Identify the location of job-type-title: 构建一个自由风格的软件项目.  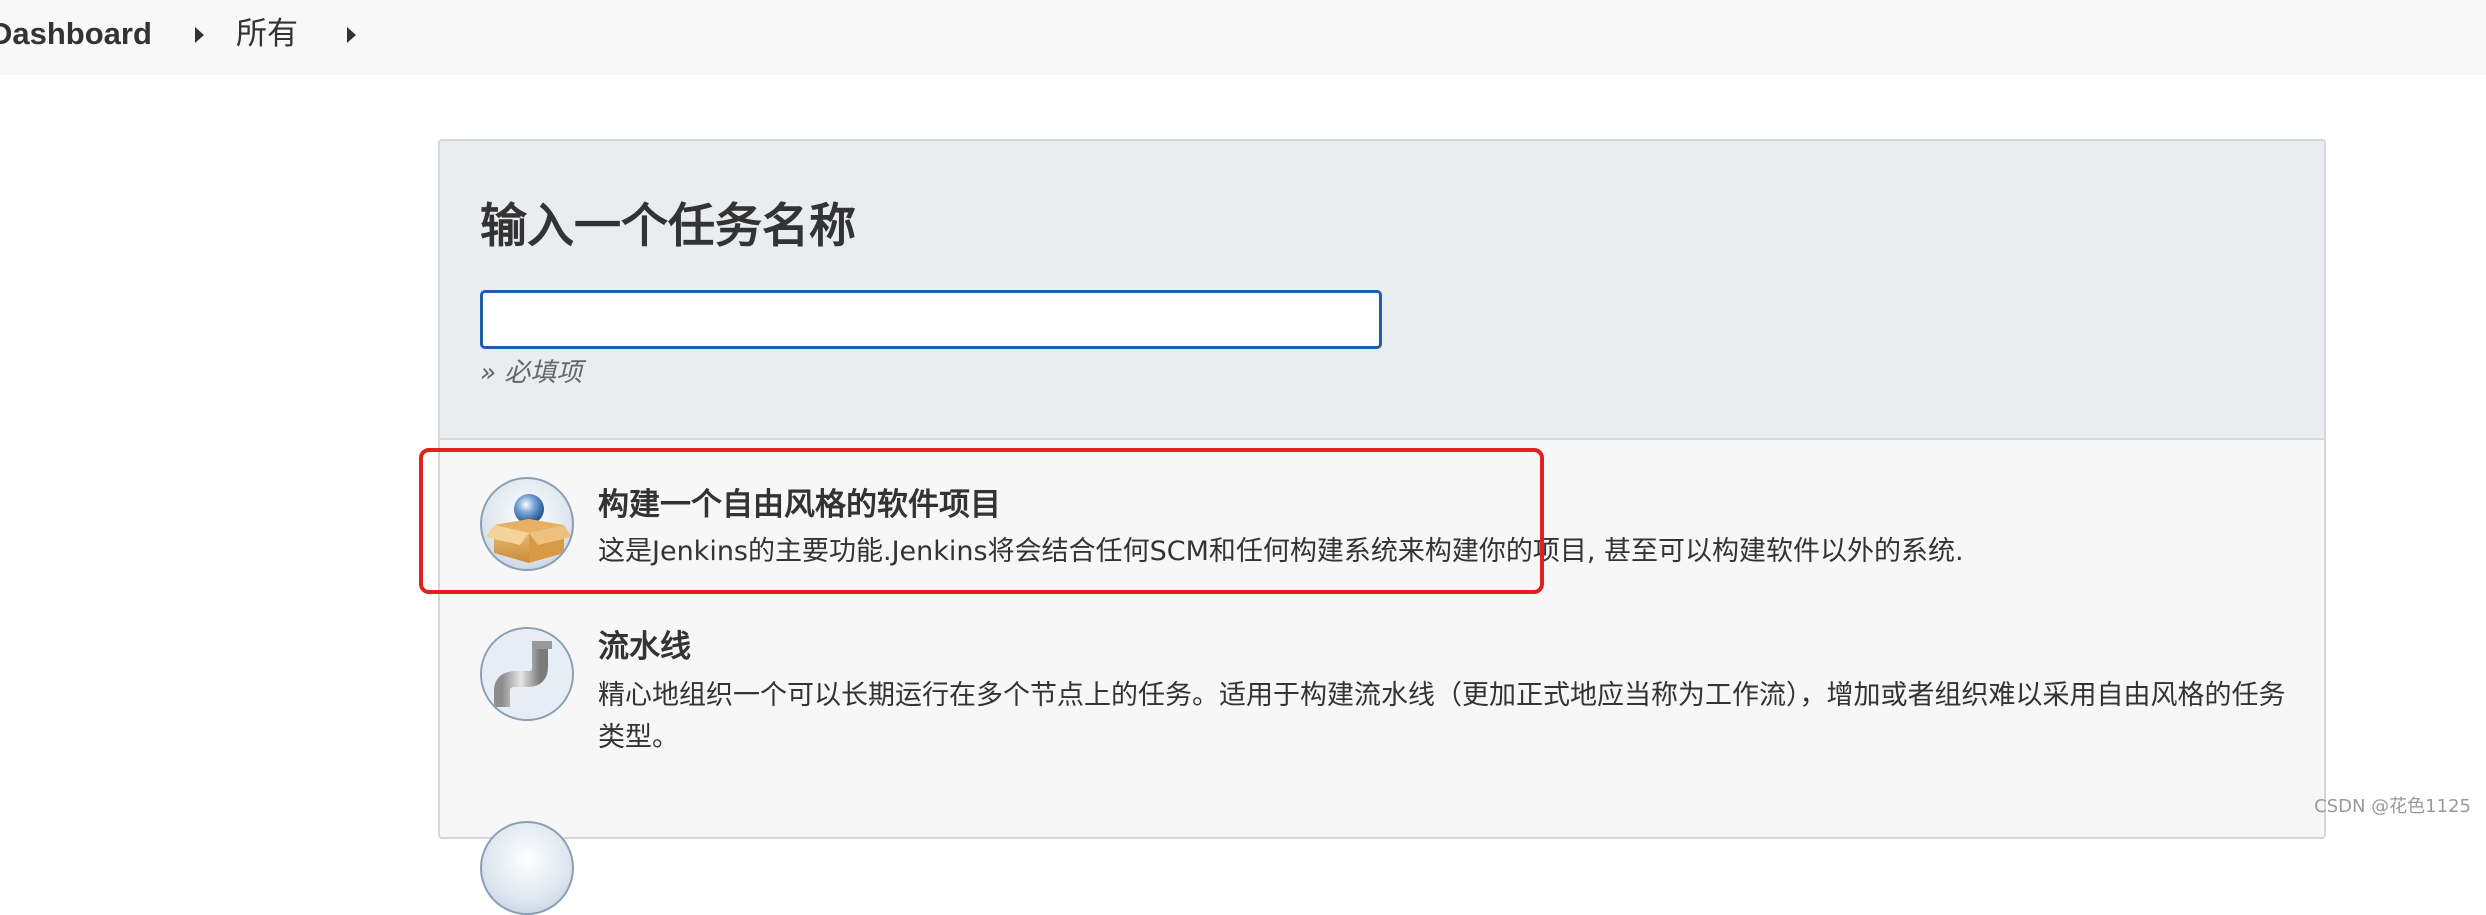
(799, 505).